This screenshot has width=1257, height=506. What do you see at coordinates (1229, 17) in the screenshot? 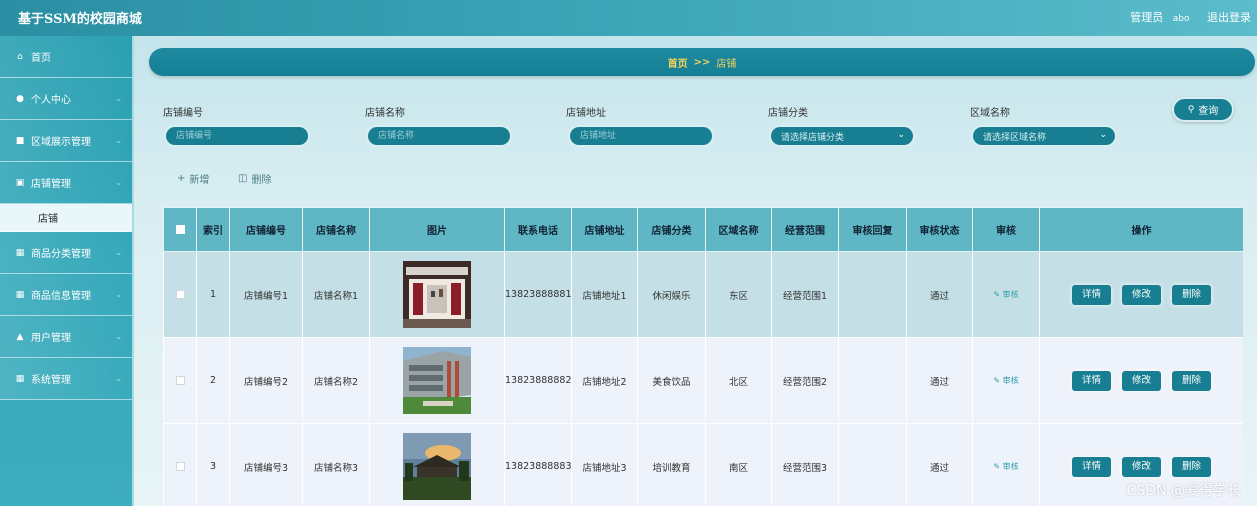
I see `logout-link: 退出登录` at bounding box center [1229, 17].